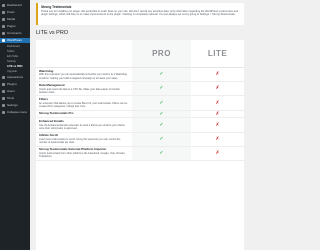  What do you see at coordinates (3, 91) in the screenshot?
I see `user-icon` at bounding box center [3, 91].